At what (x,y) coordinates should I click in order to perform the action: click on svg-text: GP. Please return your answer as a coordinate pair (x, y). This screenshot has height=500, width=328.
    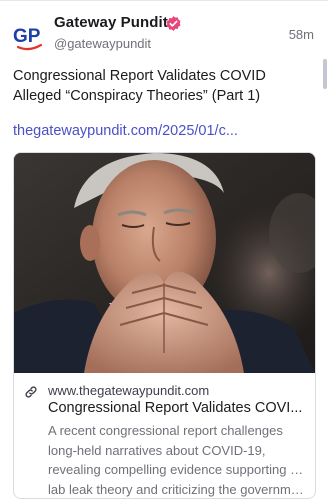
    Looking at the image, I should click on (27, 36).